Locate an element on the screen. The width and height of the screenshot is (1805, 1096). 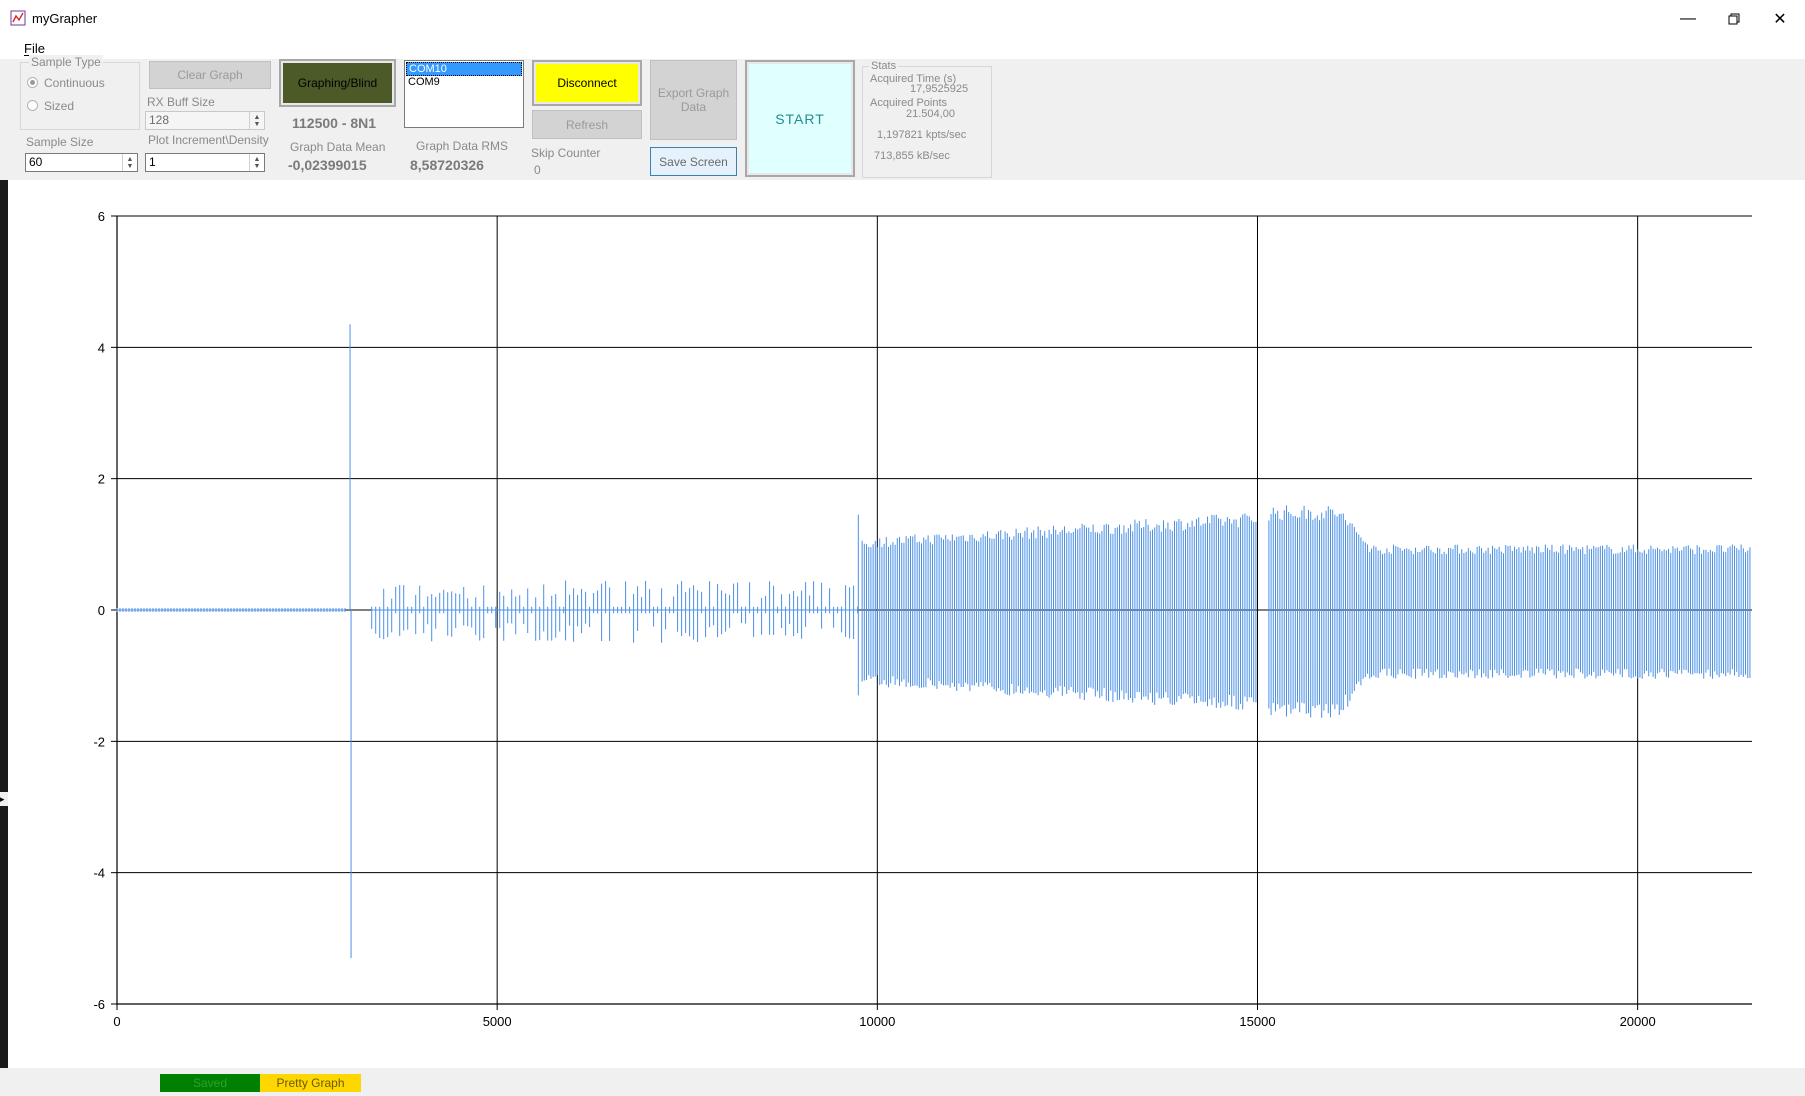
plot-increment-value: 1 is located at coordinates (152, 162).